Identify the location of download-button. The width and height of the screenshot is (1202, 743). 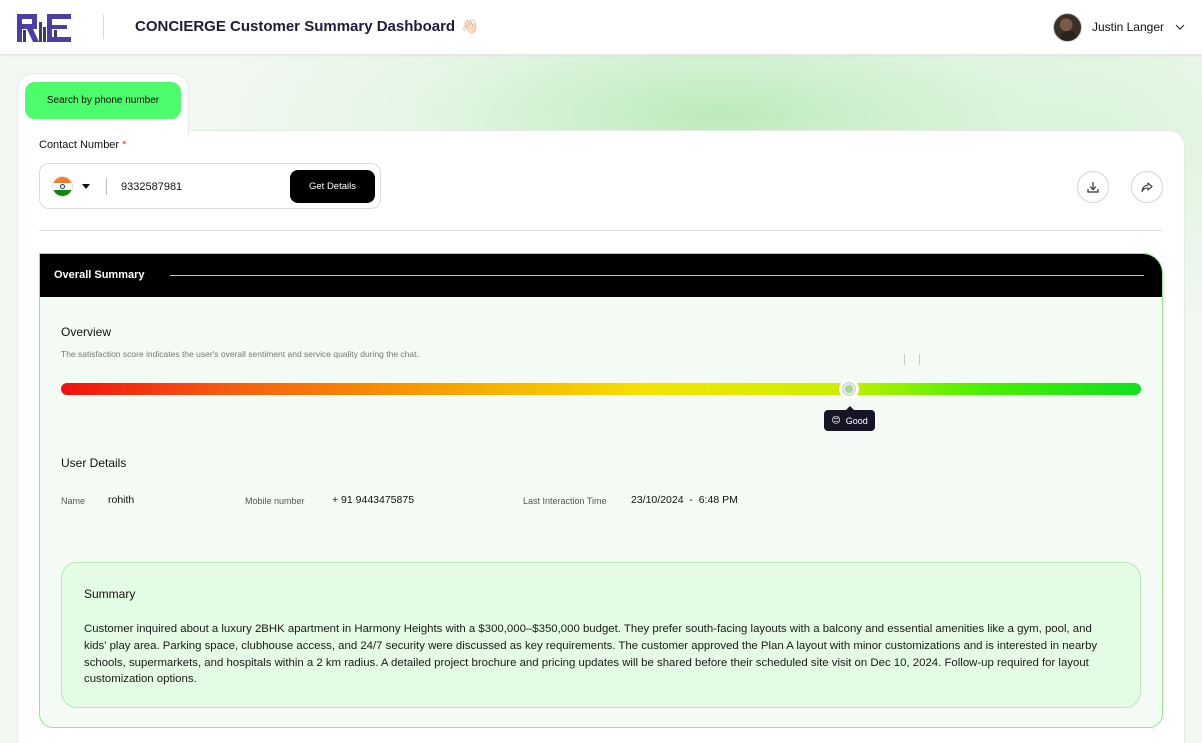
(1093, 187).